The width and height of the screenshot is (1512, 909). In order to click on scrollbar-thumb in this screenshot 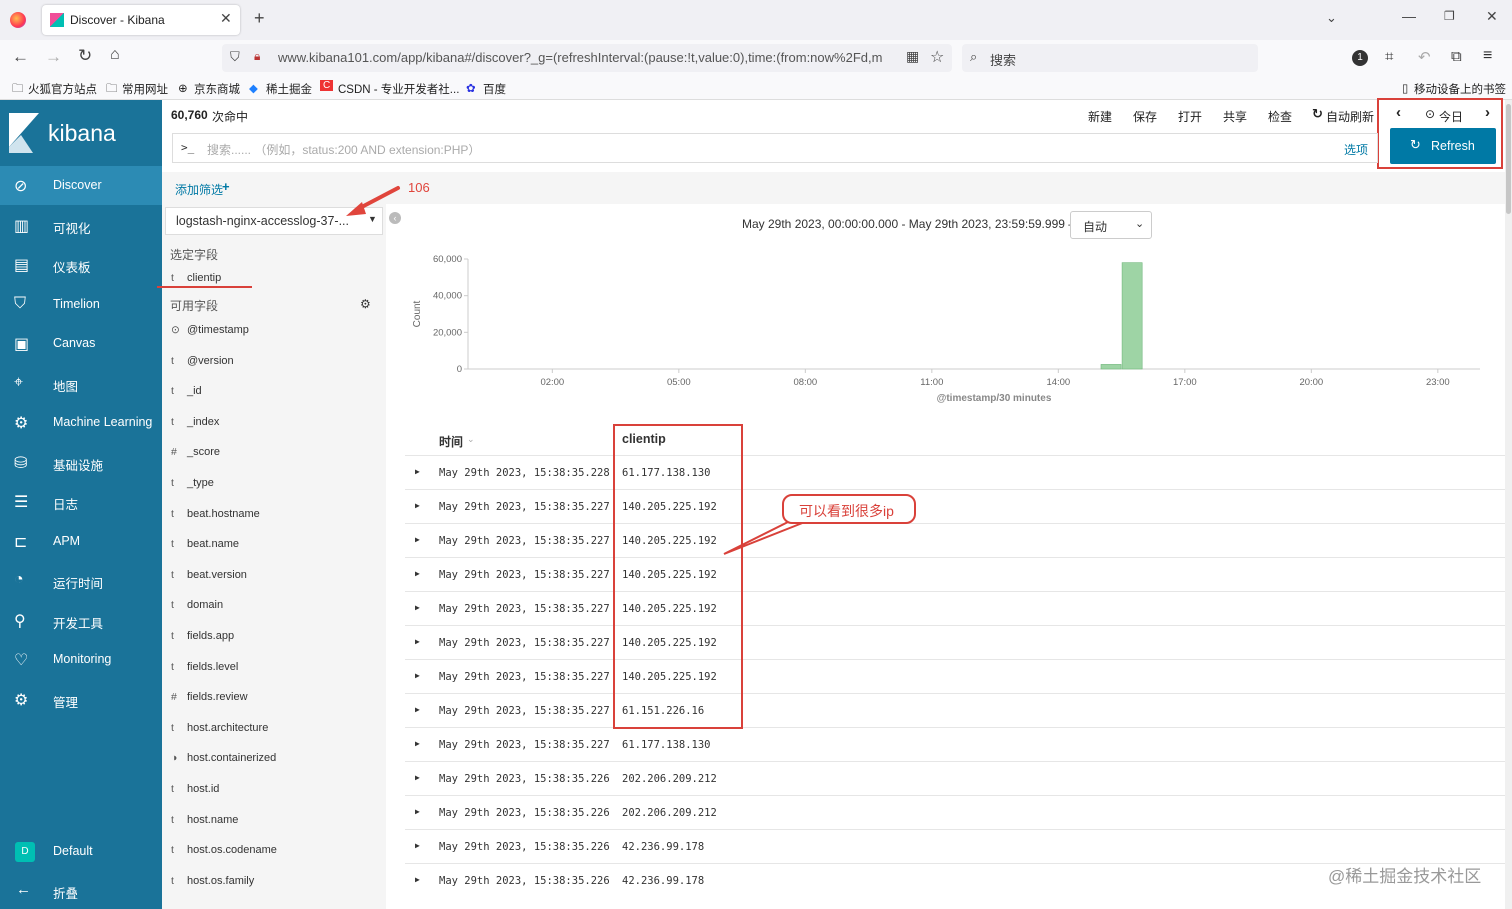, I will do `click(1508, 159)`.